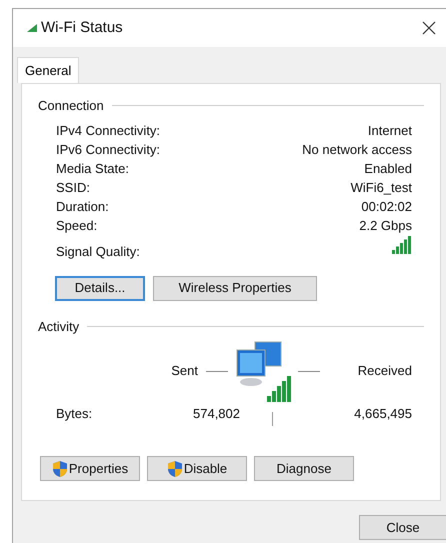  I want to click on field-label: Bytes:, so click(75, 414).